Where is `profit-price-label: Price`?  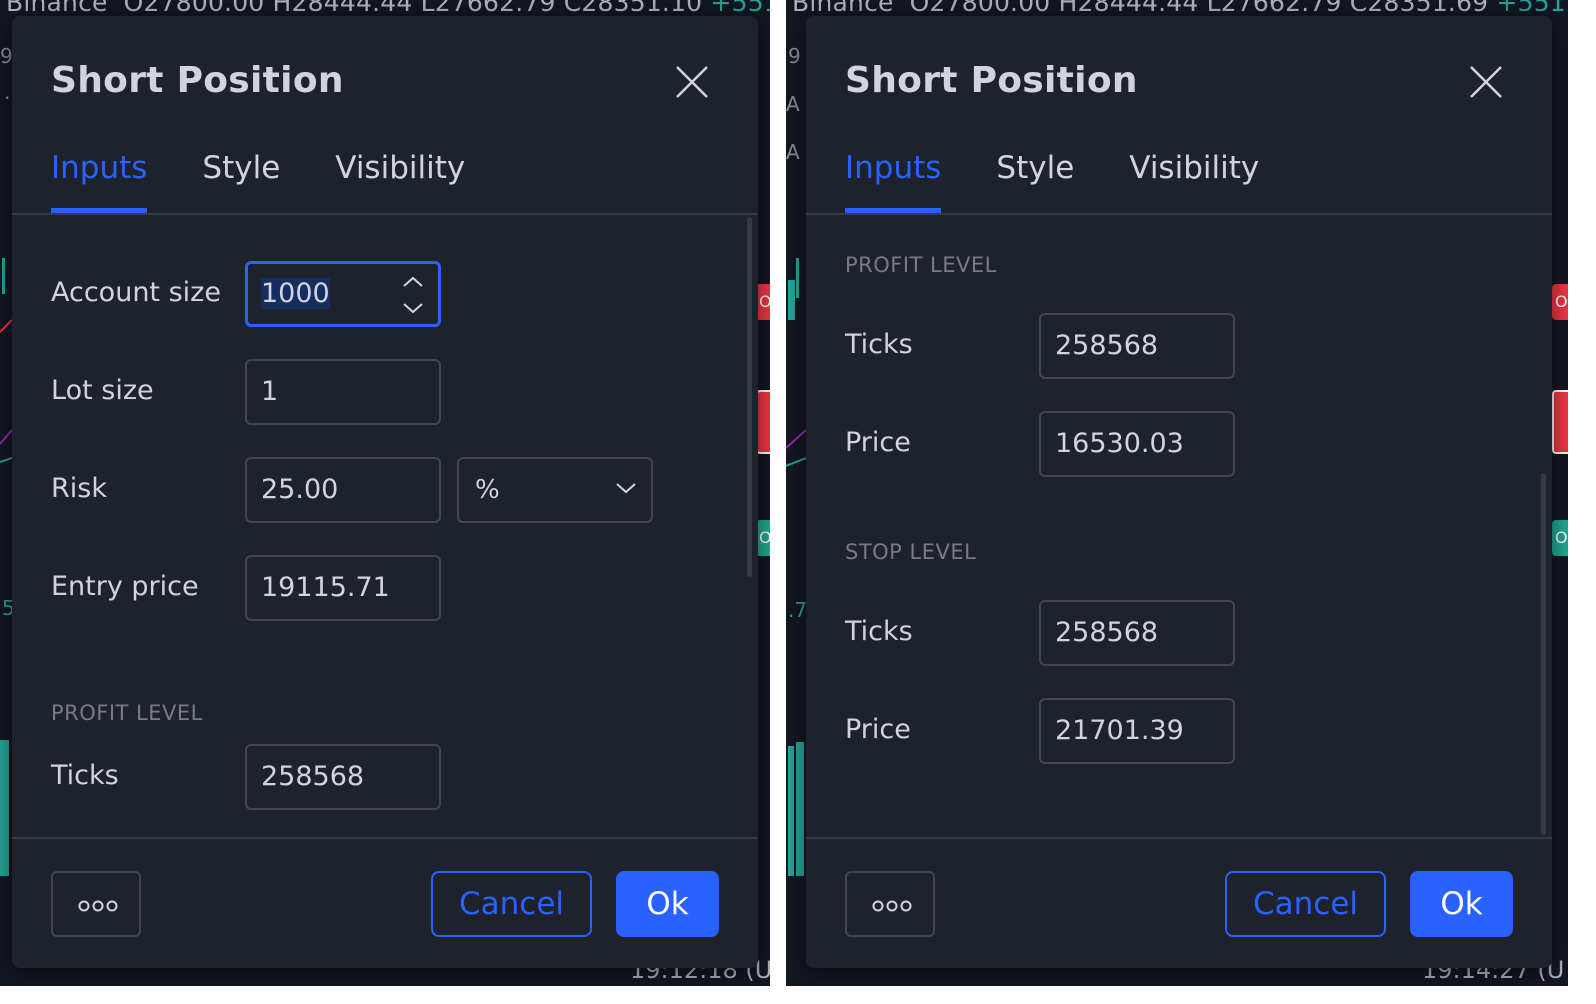
profit-price-label: Price is located at coordinates (878, 442).